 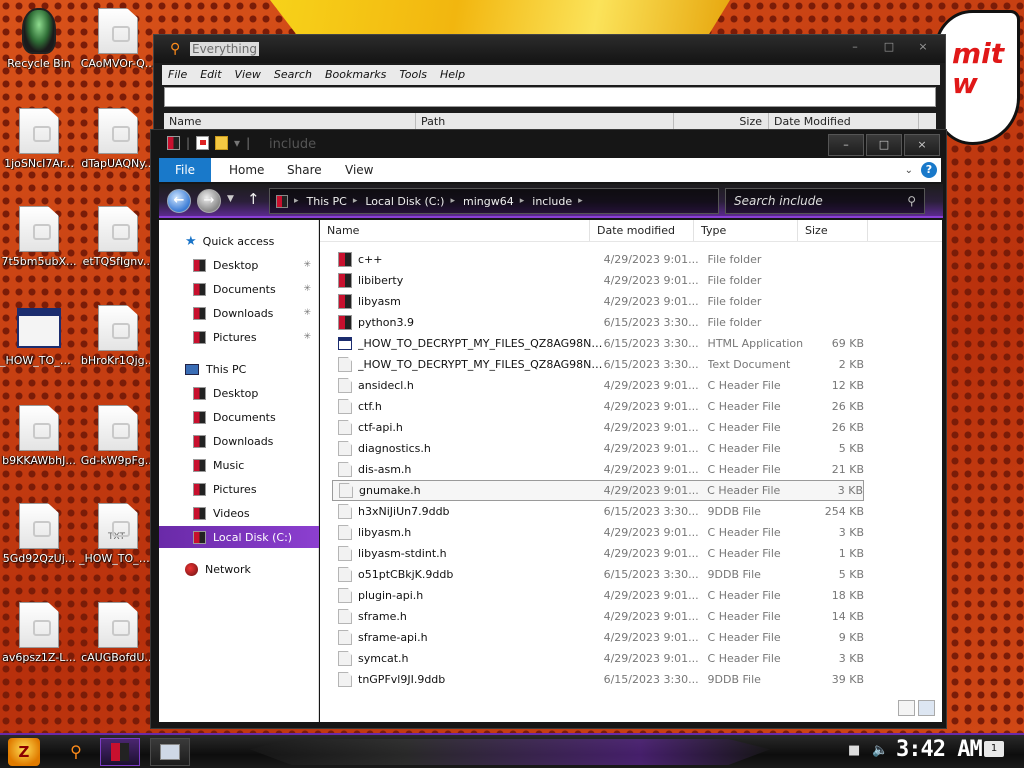 What do you see at coordinates (239, 241) in the screenshot?
I see `nav-quick-access: ★ Quick access` at bounding box center [239, 241].